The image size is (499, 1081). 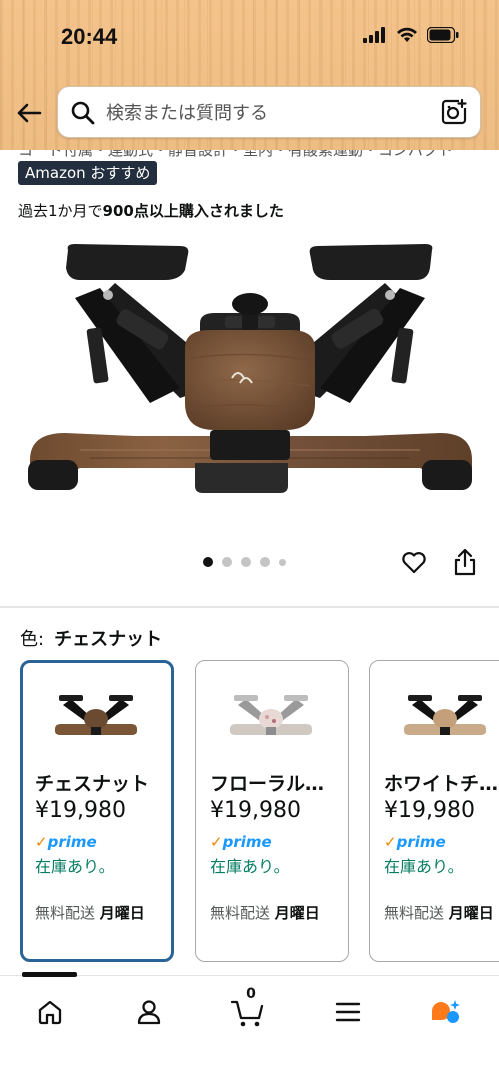 I want to click on active-tab-indicator, so click(x=49, y=974).